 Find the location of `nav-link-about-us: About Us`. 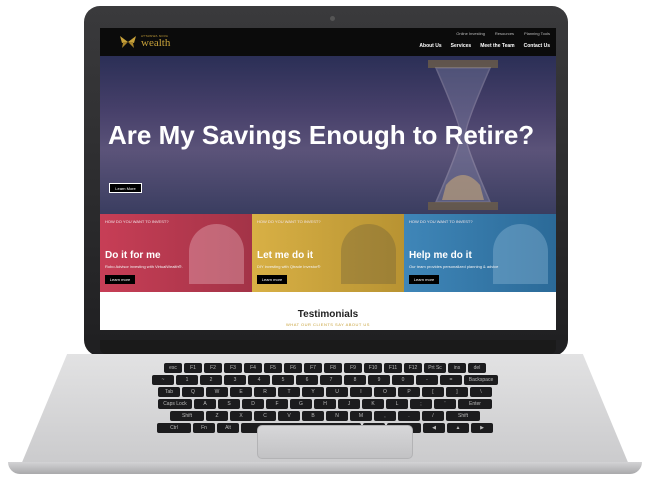

nav-link-about-us: About Us is located at coordinates (430, 46).